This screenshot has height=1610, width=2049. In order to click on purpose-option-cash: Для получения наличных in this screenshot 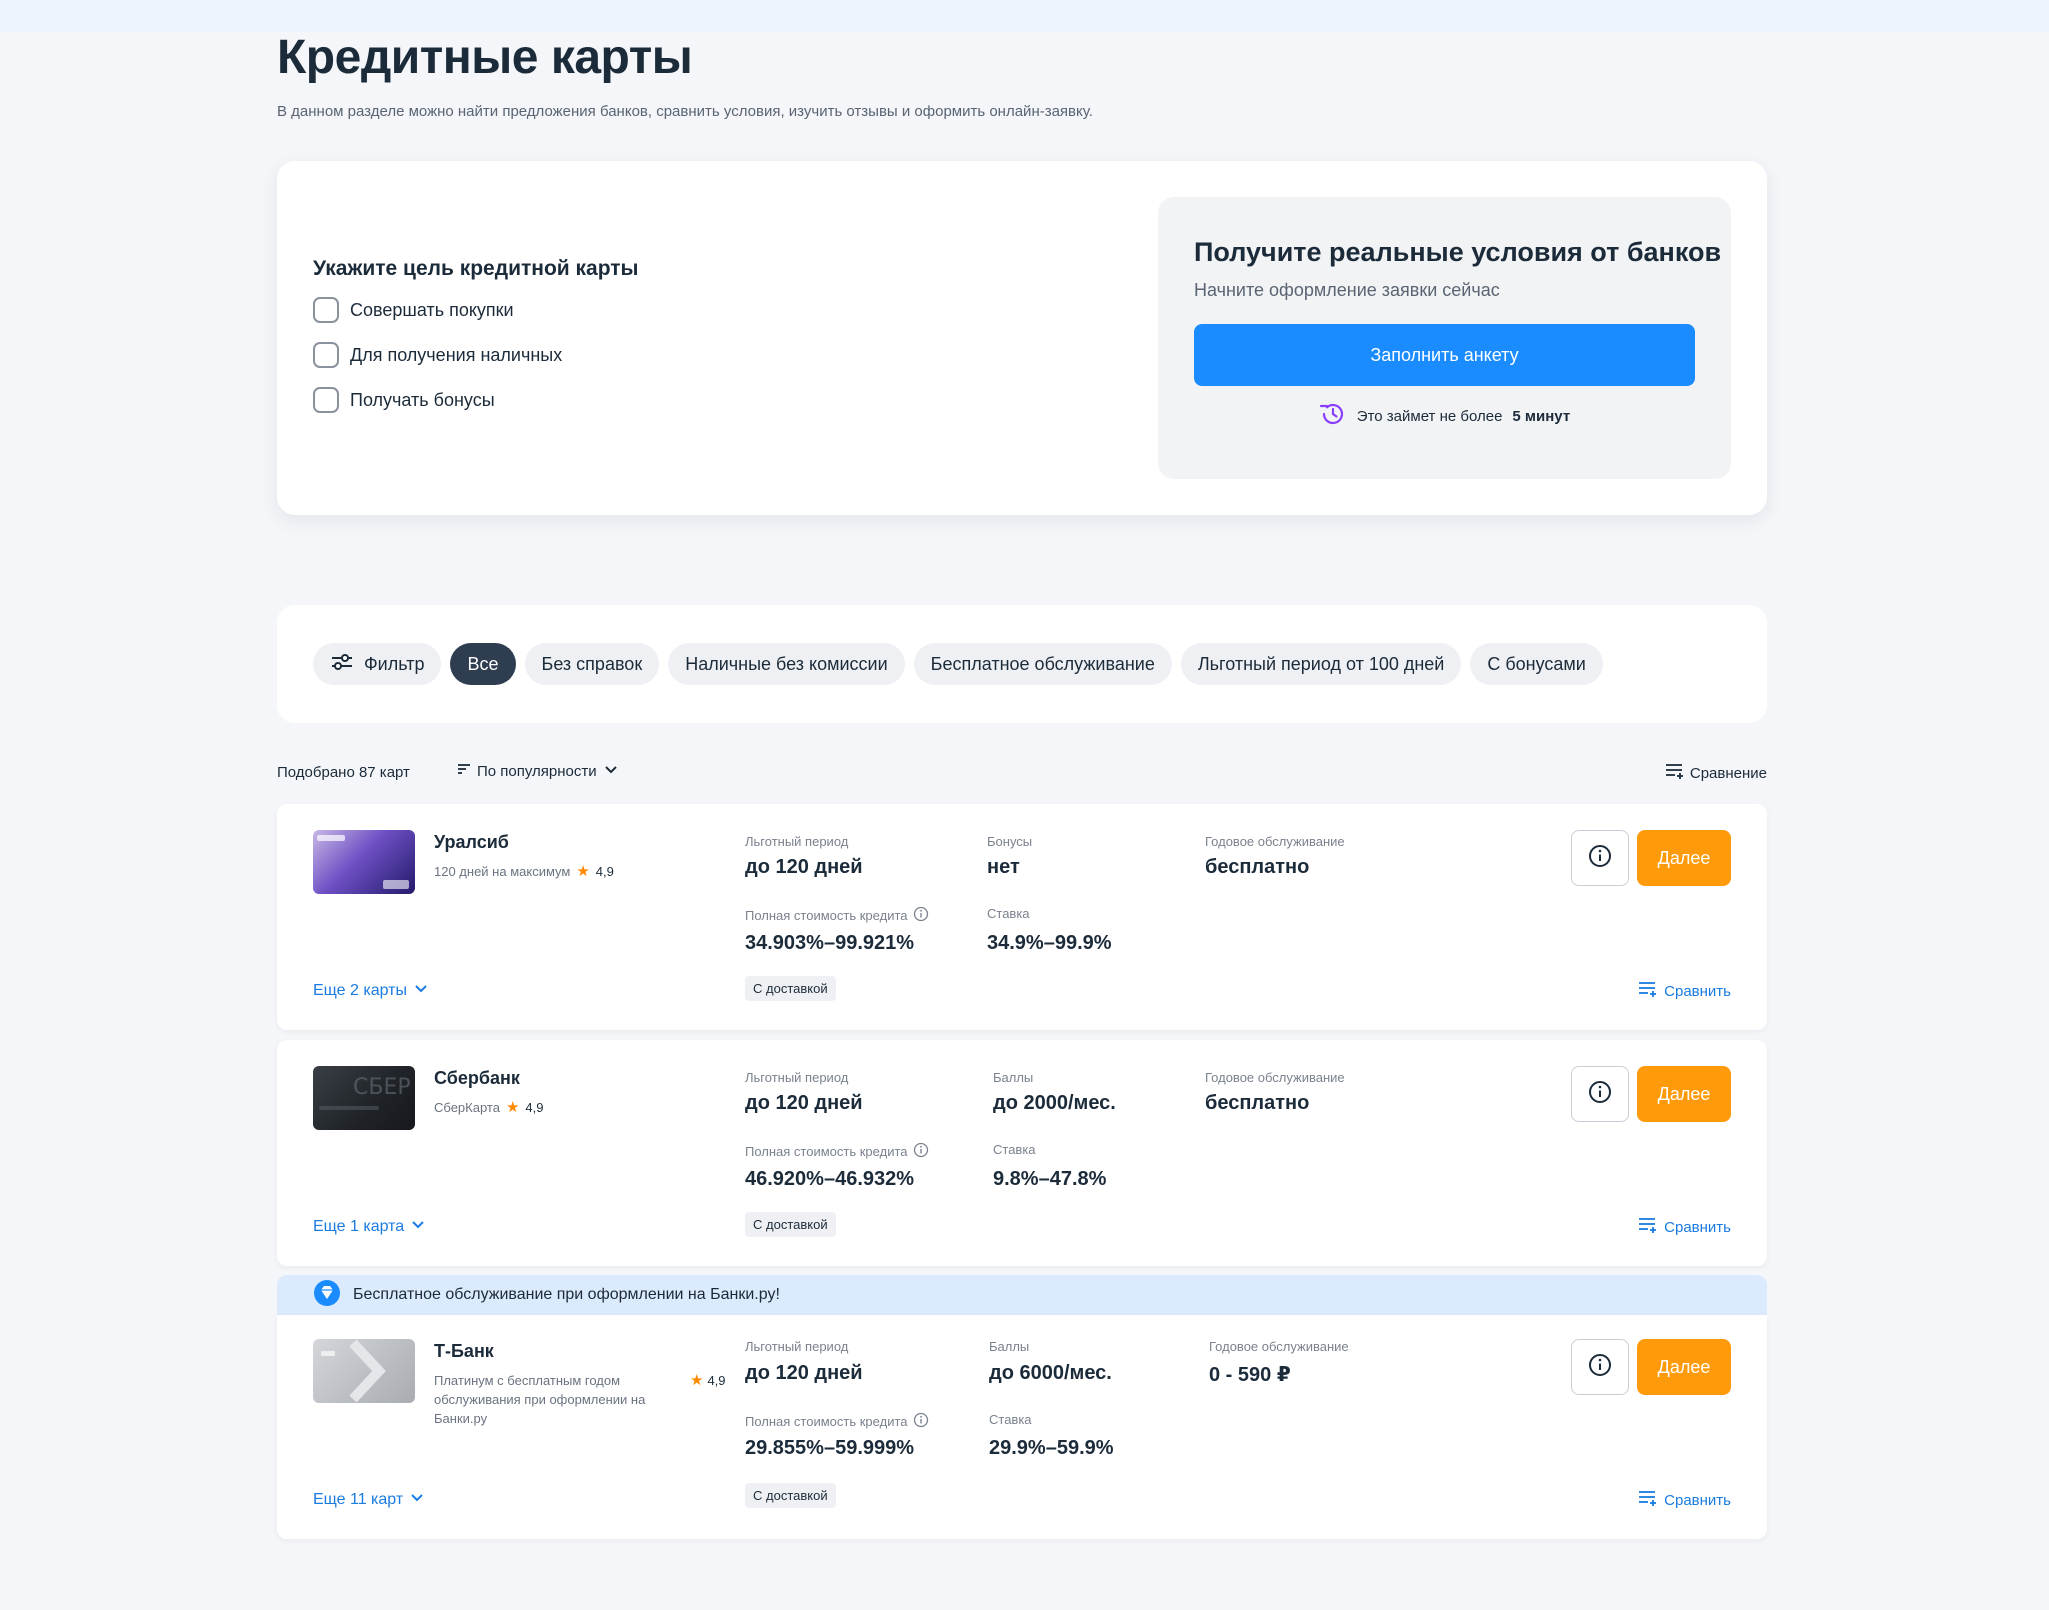, I will do `click(437, 355)`.